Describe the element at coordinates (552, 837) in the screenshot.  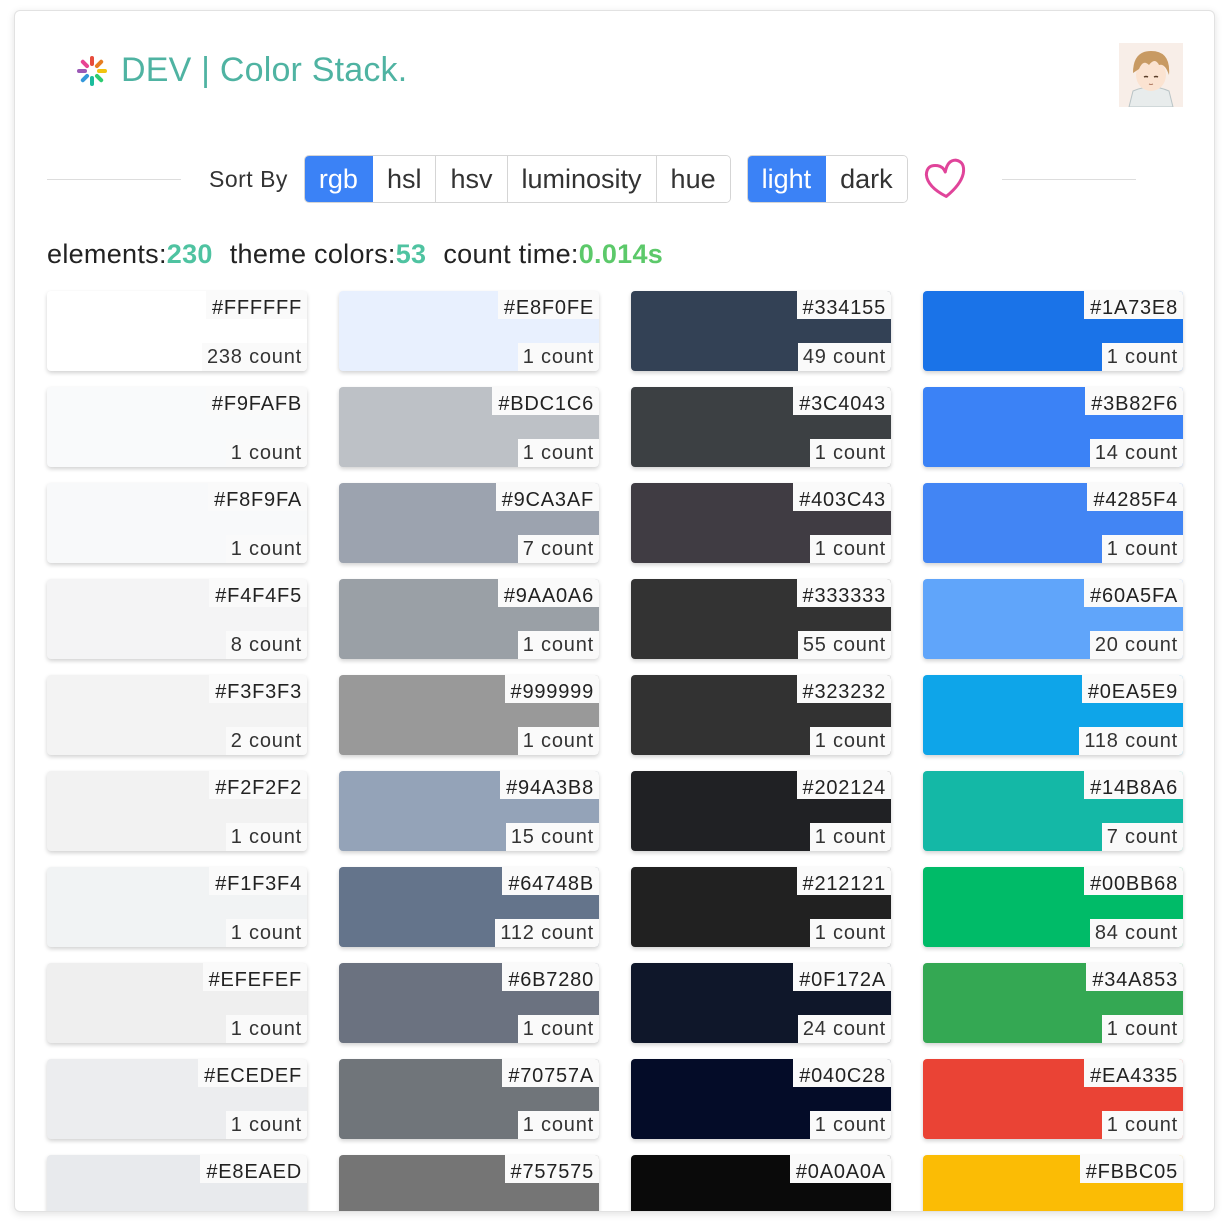
I see `swatch-count-label: 15 count` at that location.